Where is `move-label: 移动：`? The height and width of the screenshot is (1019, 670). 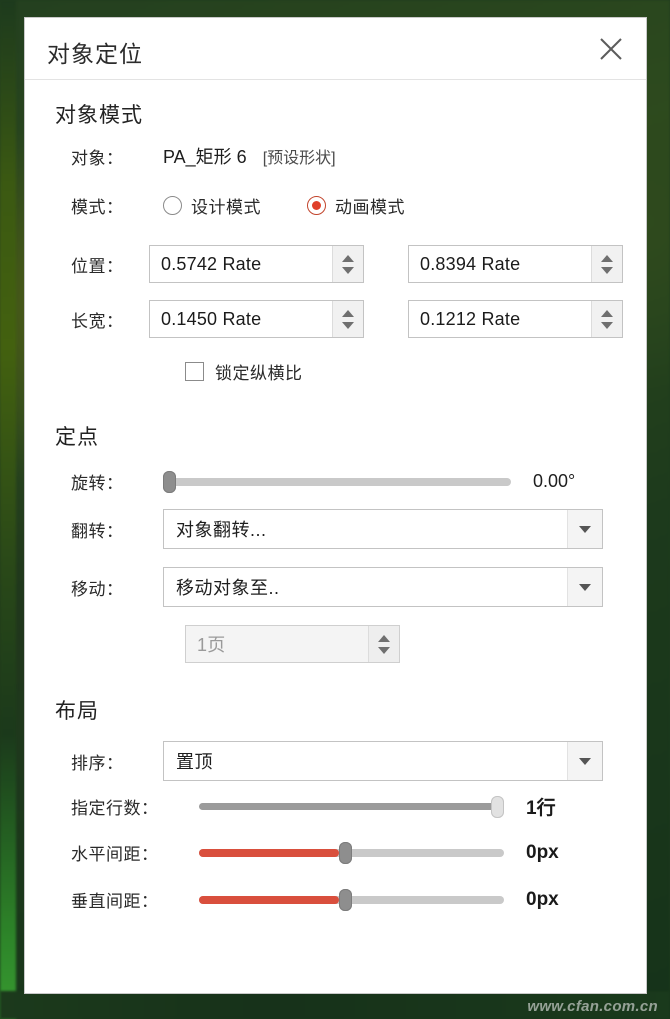 move-label: 移动： is located at coordinates (97, 589).